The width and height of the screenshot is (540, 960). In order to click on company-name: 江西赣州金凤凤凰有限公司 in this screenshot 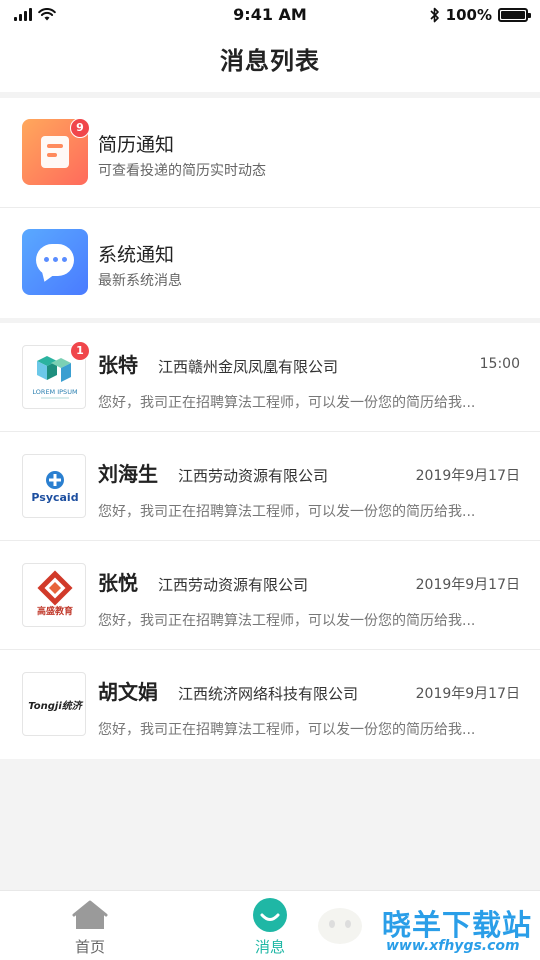, I will do `click(248, 367)`.